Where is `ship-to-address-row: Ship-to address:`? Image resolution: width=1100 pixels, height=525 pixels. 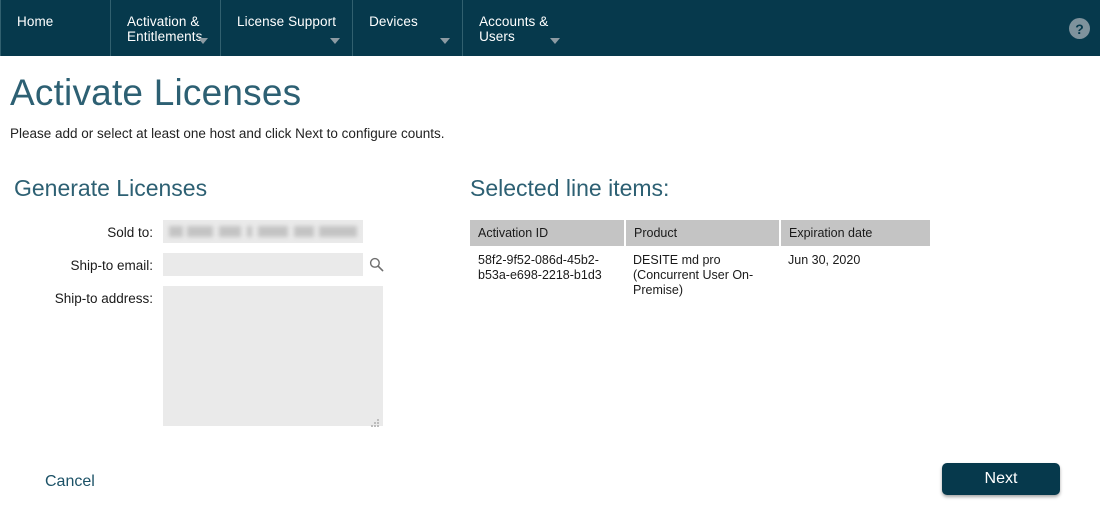
ship-to-address-row: Ship-to address: is located at coordinates (235, 358).